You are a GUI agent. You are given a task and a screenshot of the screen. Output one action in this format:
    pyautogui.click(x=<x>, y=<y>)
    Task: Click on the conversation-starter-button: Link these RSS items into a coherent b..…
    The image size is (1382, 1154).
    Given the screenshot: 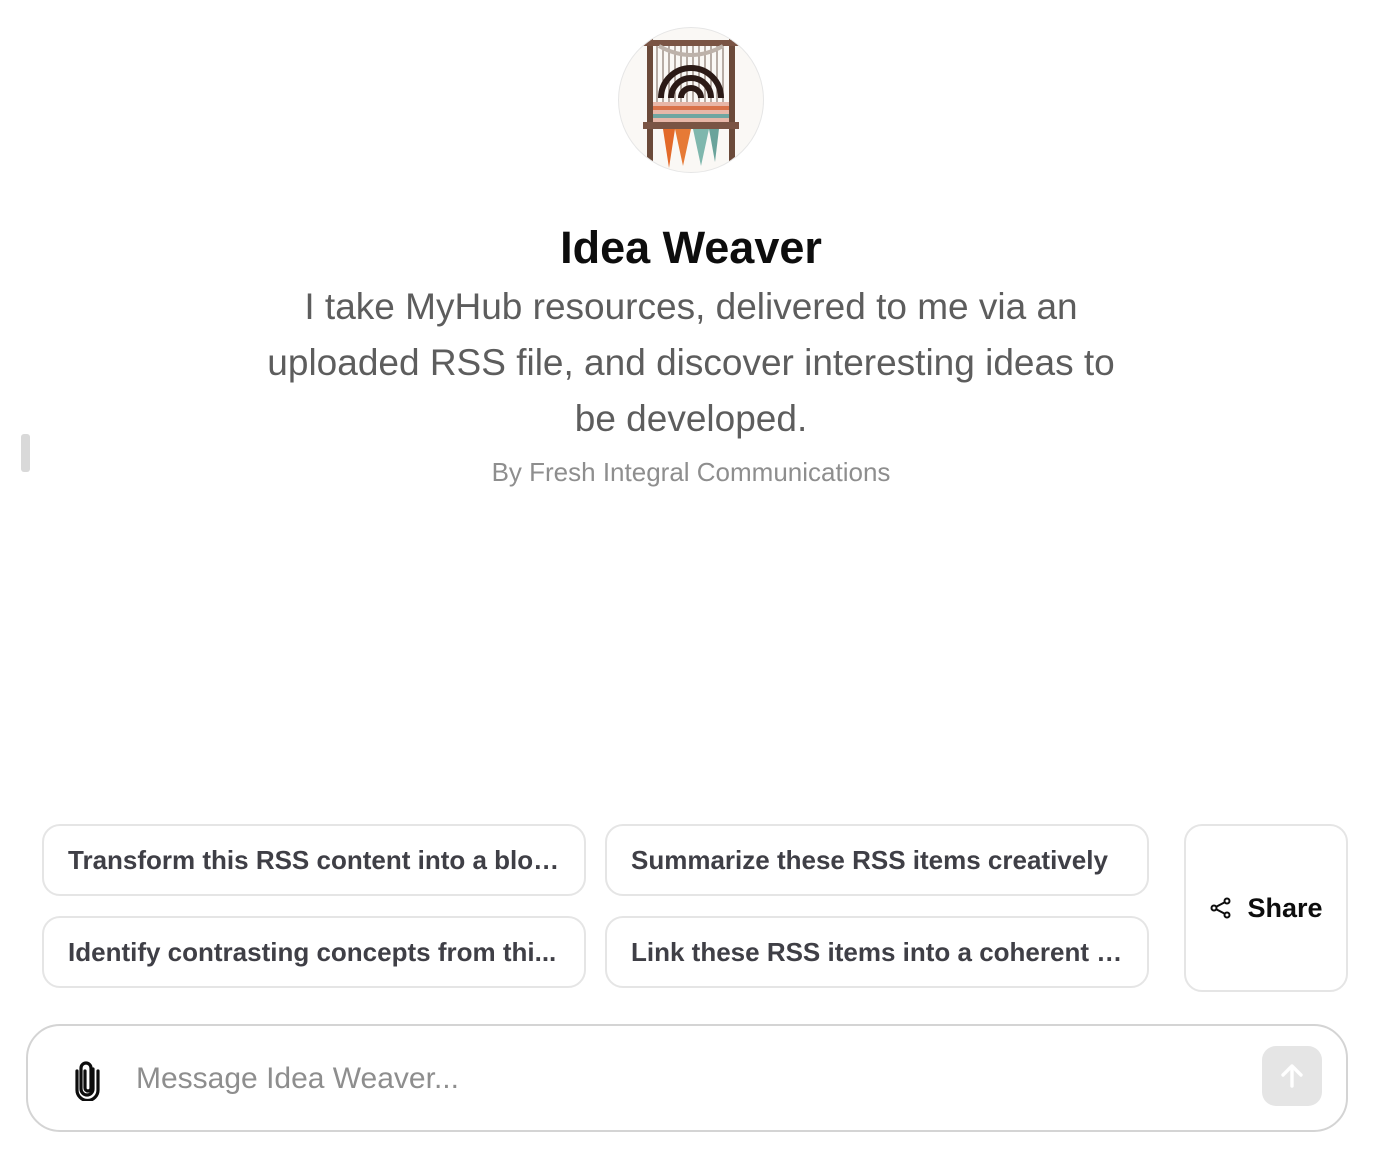 What is the action you would take?
    pyautogui.click(x=877, y=952)
    